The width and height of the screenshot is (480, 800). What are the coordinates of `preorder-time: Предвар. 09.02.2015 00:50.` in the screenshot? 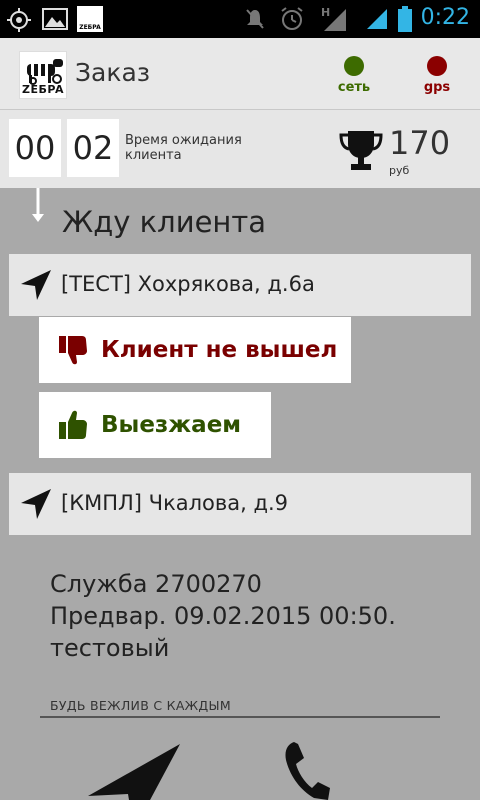 It's located at (223, 616).